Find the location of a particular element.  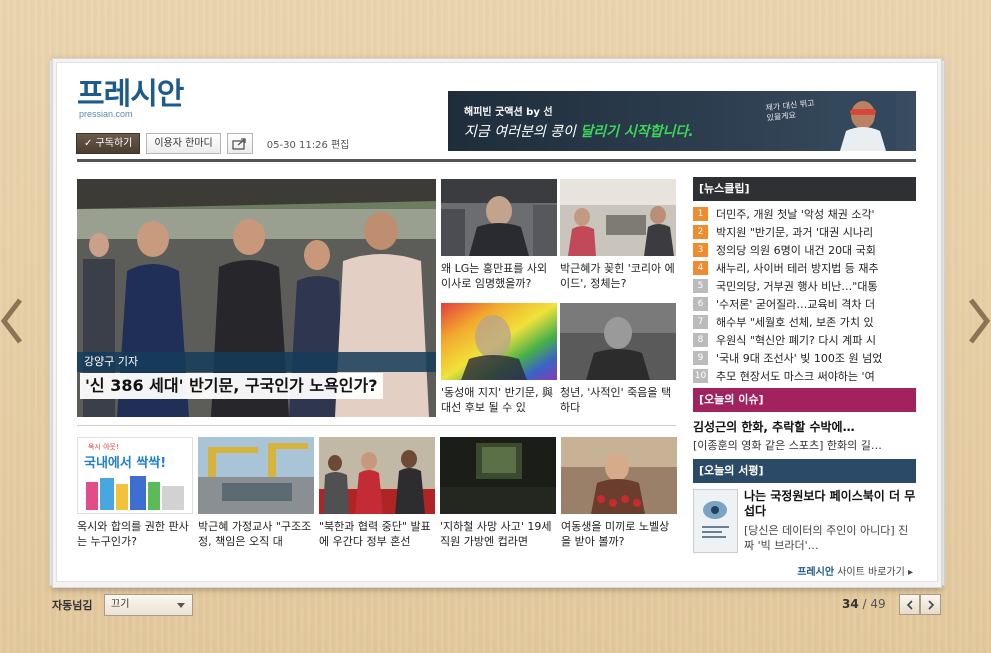

auto-flip-select: 끄기 is located at coordinates (148, 605).